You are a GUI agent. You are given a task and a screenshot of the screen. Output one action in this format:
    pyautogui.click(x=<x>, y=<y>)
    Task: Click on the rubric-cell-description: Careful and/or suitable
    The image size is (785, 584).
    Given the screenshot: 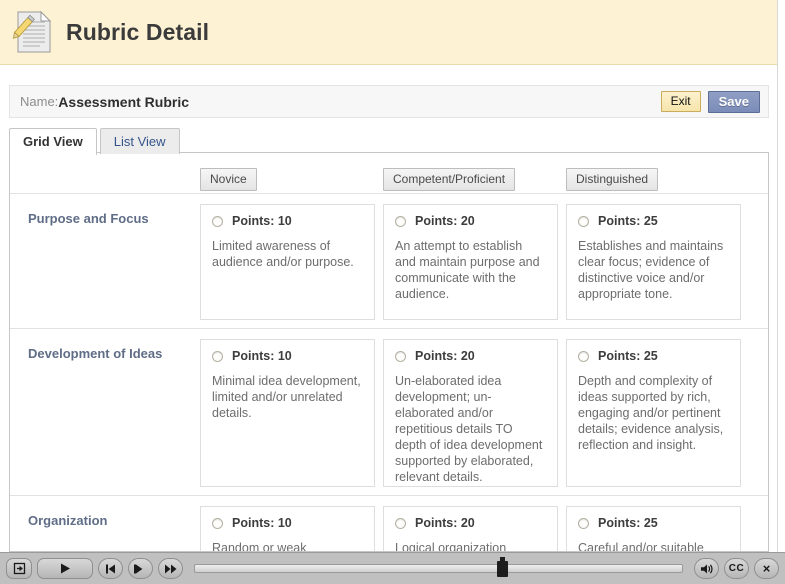 What is the action you would take?
    pyautogui.click(x=641, y=546)
    